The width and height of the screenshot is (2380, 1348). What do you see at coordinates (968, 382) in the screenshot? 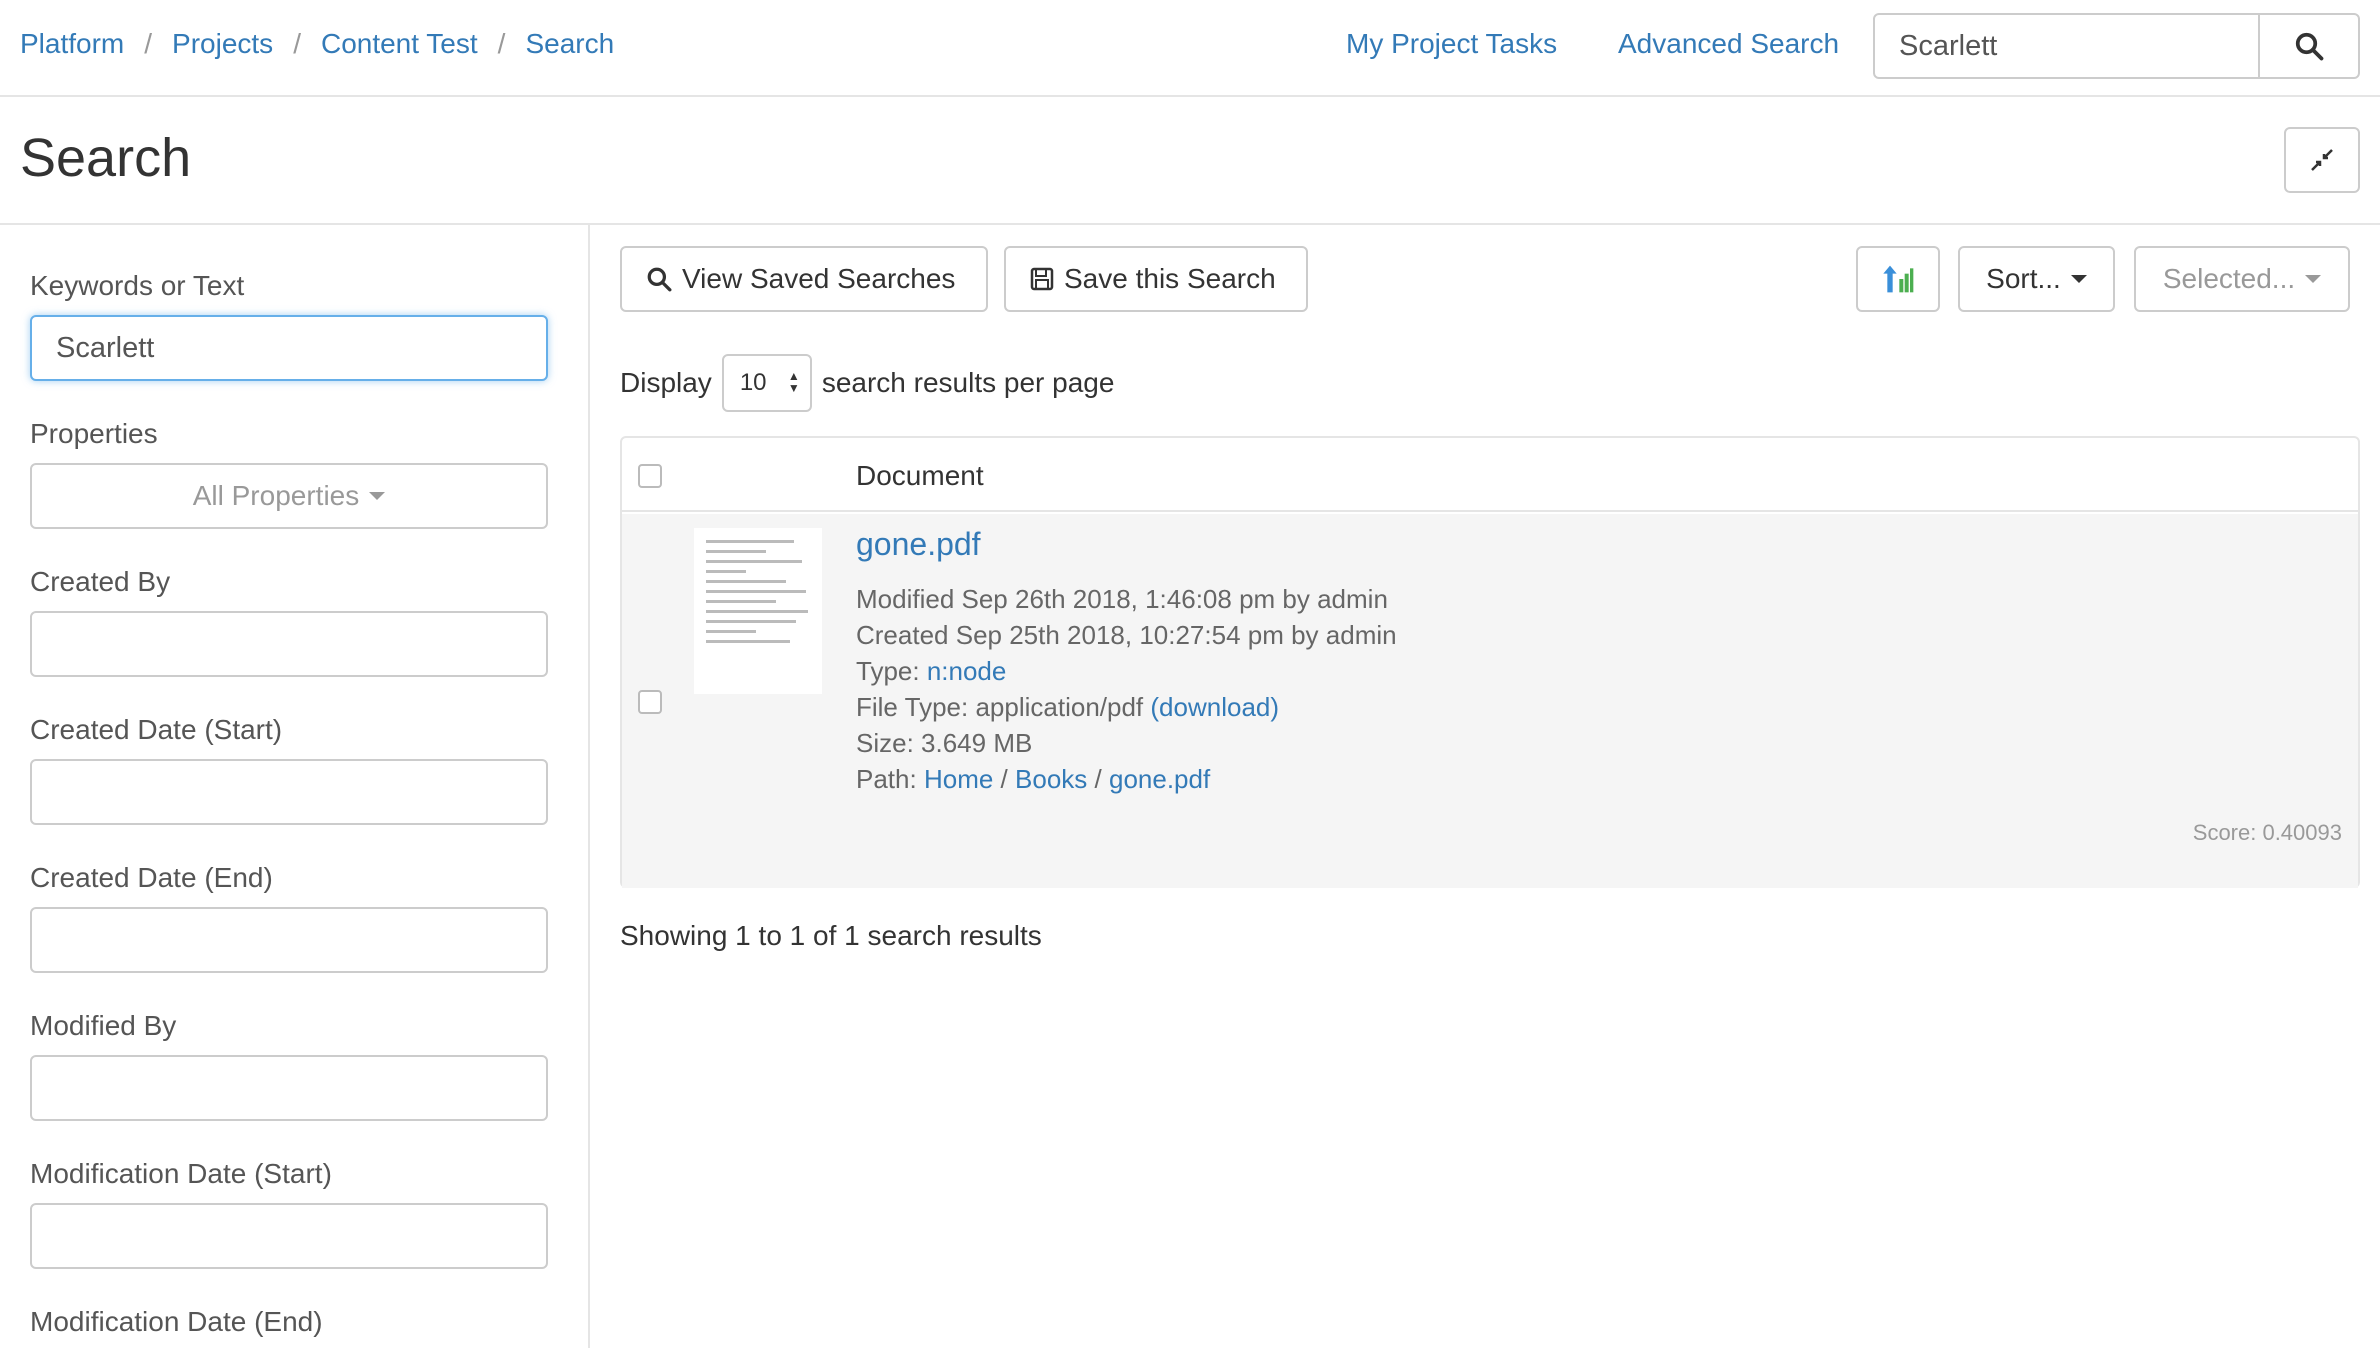
I see `display-suffix: search results per page` at bounding box center [968, 382].